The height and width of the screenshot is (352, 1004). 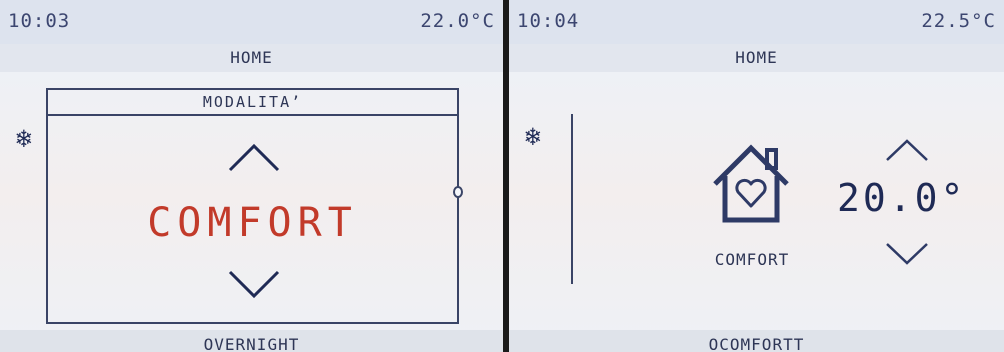 What do you see at coordinates (251, 22) in the screenshot?
I see `status-bar: 10:03 22.0°C` at bounding box center [251, 22].